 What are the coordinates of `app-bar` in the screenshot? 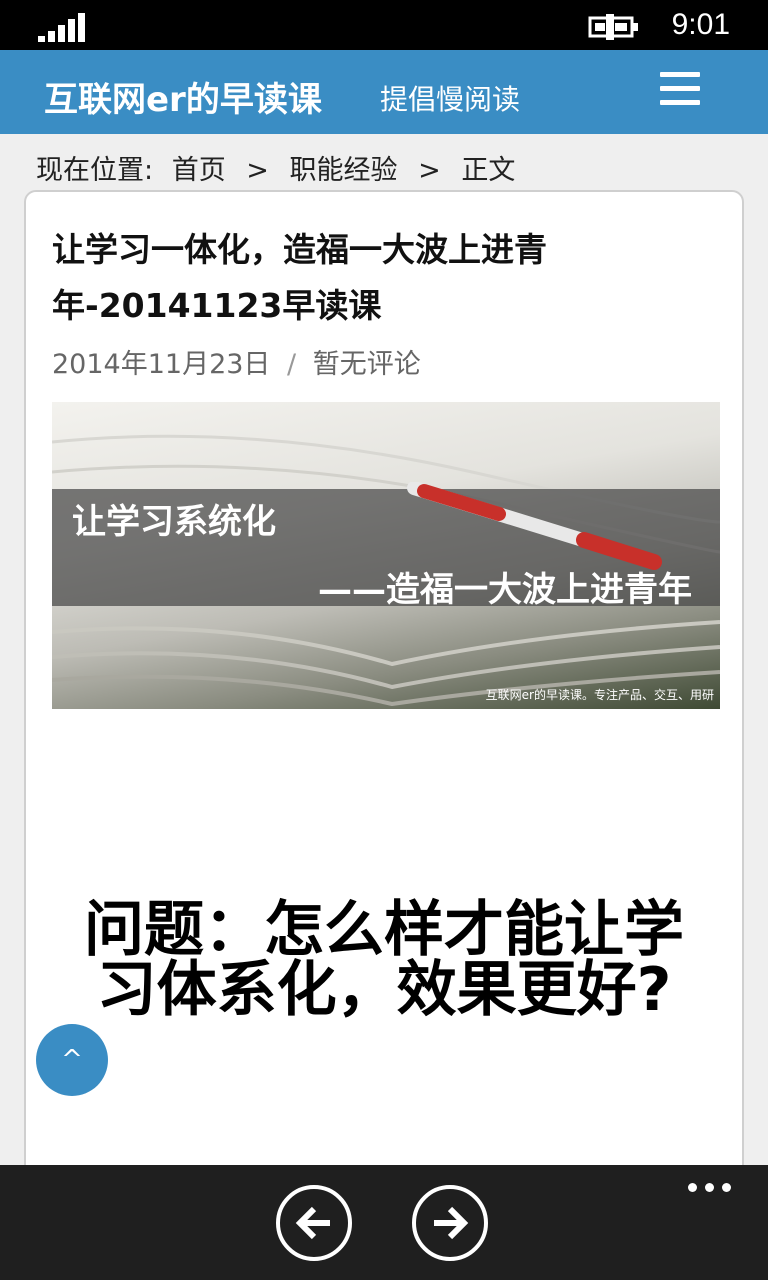 It's located at (384, 1222).